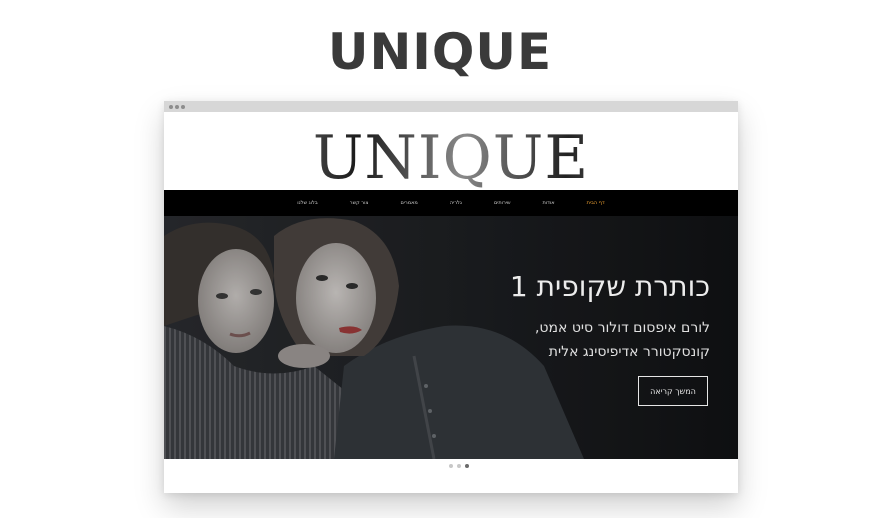 Image resolution: width=880 pixels, height=518 pixels. I want to click on nav-item-services: שירותים, so click(502, 203).